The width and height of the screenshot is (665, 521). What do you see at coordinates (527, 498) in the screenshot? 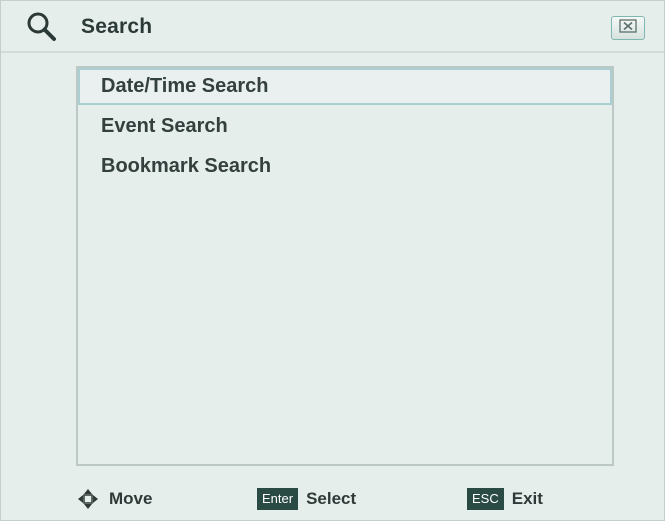
I see `exit-label: Exit` at bounding box center [527, 498].